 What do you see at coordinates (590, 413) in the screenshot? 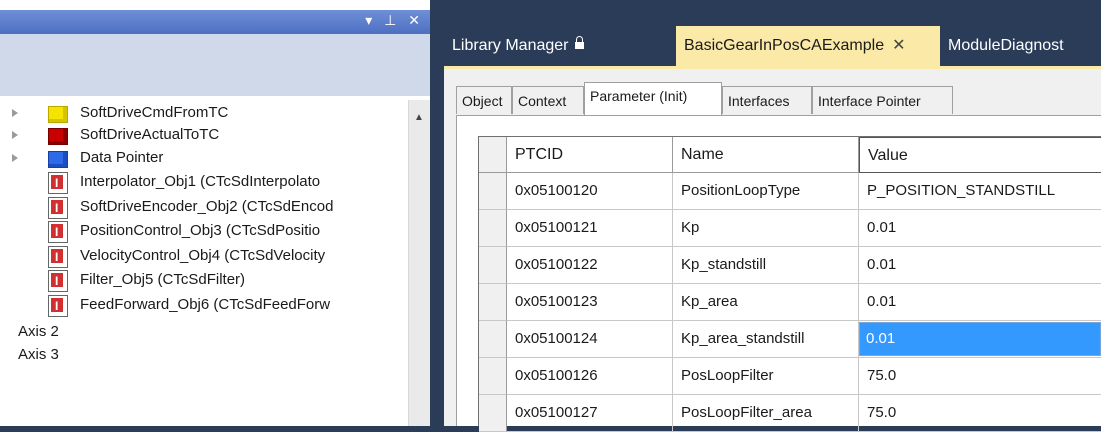
I see `cell-ptcid: 0x05100127` at bounding box center [590, 413].